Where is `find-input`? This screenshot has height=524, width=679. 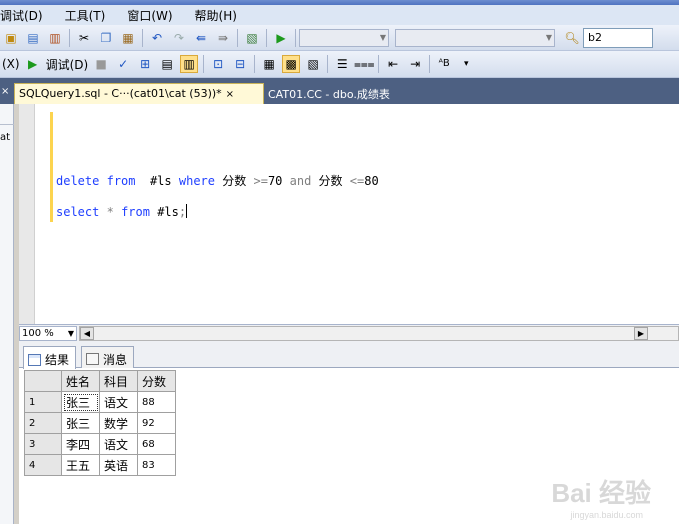
find-input is located at coordinates (618, 37).